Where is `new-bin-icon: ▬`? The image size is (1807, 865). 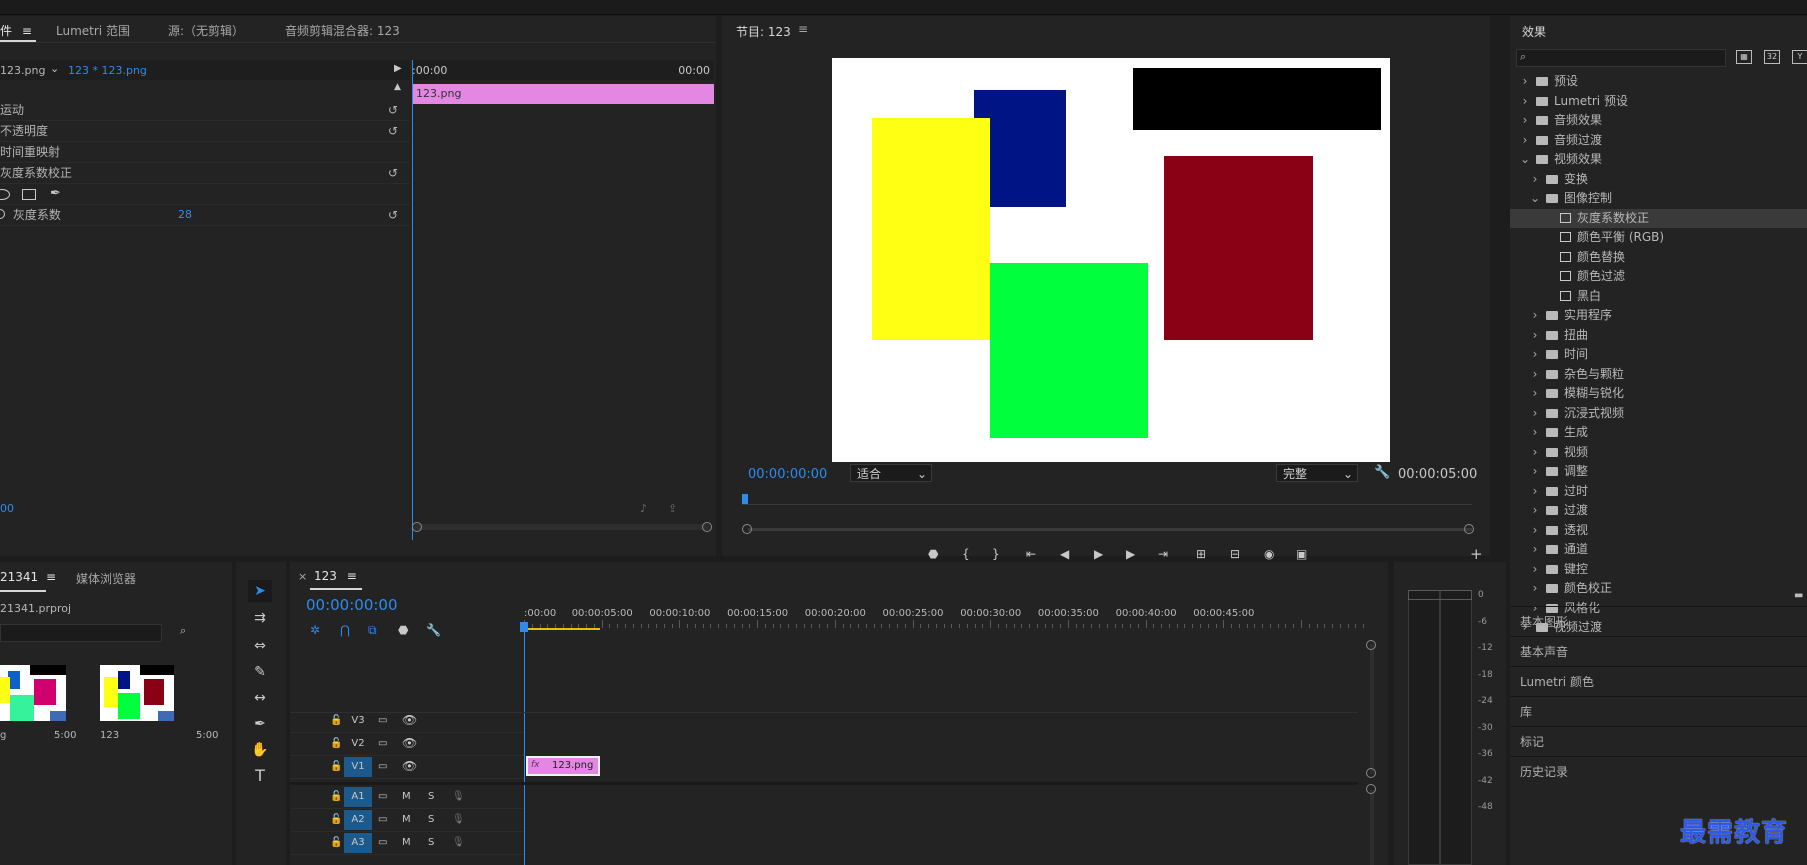 new-bin-icon: ▬ is located at coordinates (1798, 595).